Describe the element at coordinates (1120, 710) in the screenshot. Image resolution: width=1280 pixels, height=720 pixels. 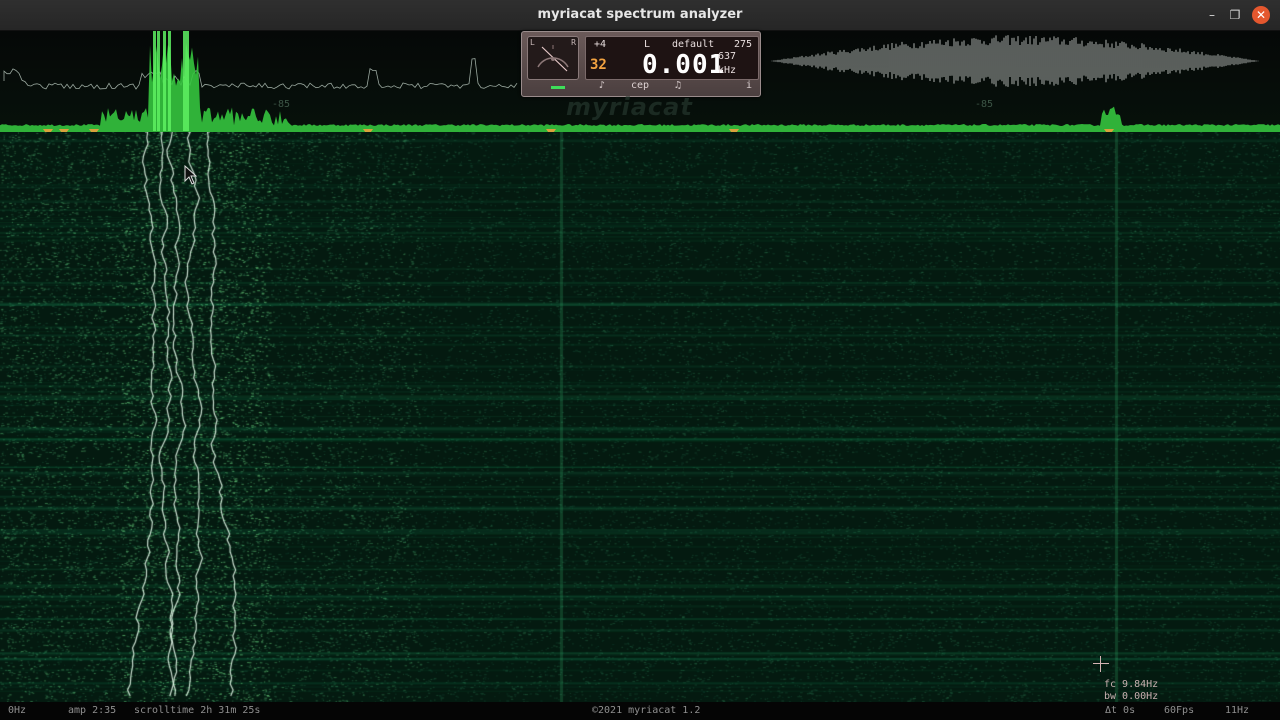
I see `delta-time-readout: Δt 0s` at that location.